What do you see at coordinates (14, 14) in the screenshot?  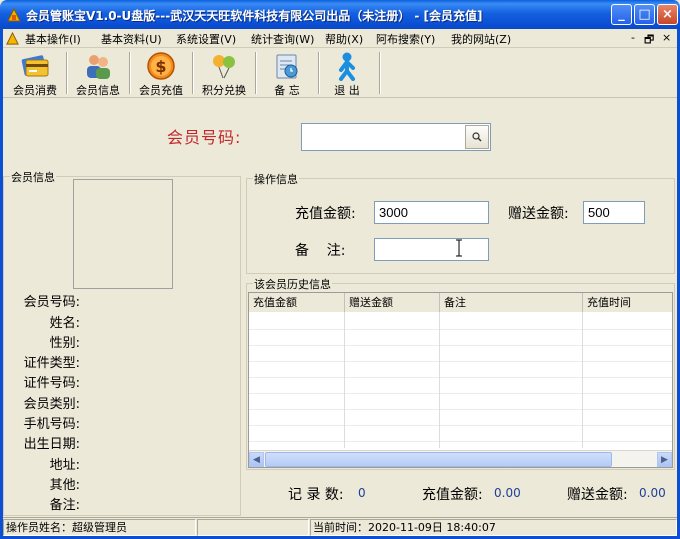 I see `app-logo-icon` at bounding box center [14, 14].